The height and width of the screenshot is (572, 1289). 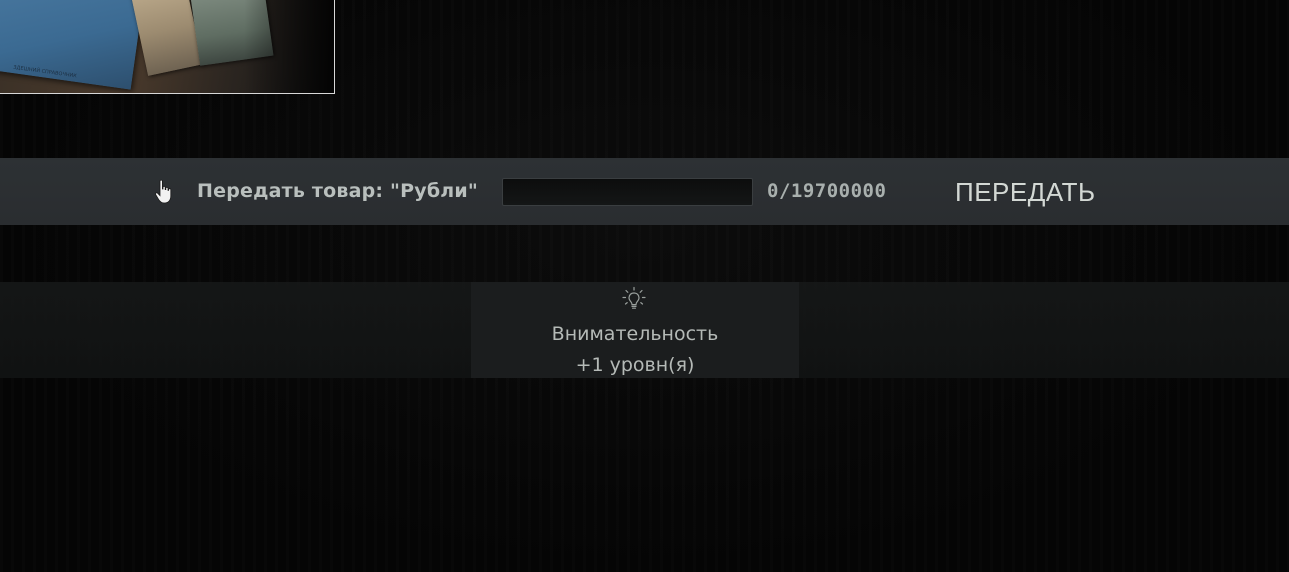 I want to click on handover-button: ПЕРЕДАТЬ, so click(x=1025, y=192).